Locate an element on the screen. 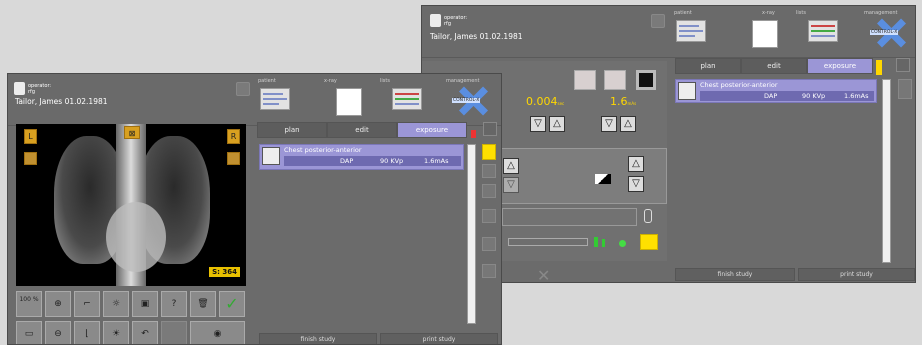 The height and width of the screenshot is (345, 922). grid-button is located at coordinates (585, 80).